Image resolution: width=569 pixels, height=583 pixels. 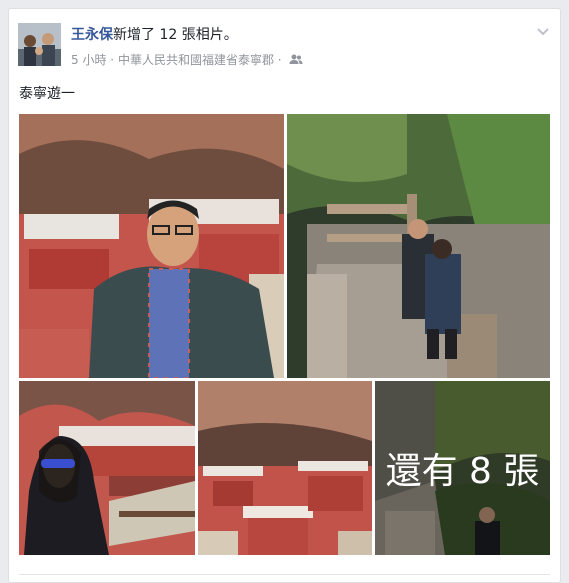 What do you see at coordinates (39, 44) in the screenshot?
I see `avatar` at bounding box center [39, 44].